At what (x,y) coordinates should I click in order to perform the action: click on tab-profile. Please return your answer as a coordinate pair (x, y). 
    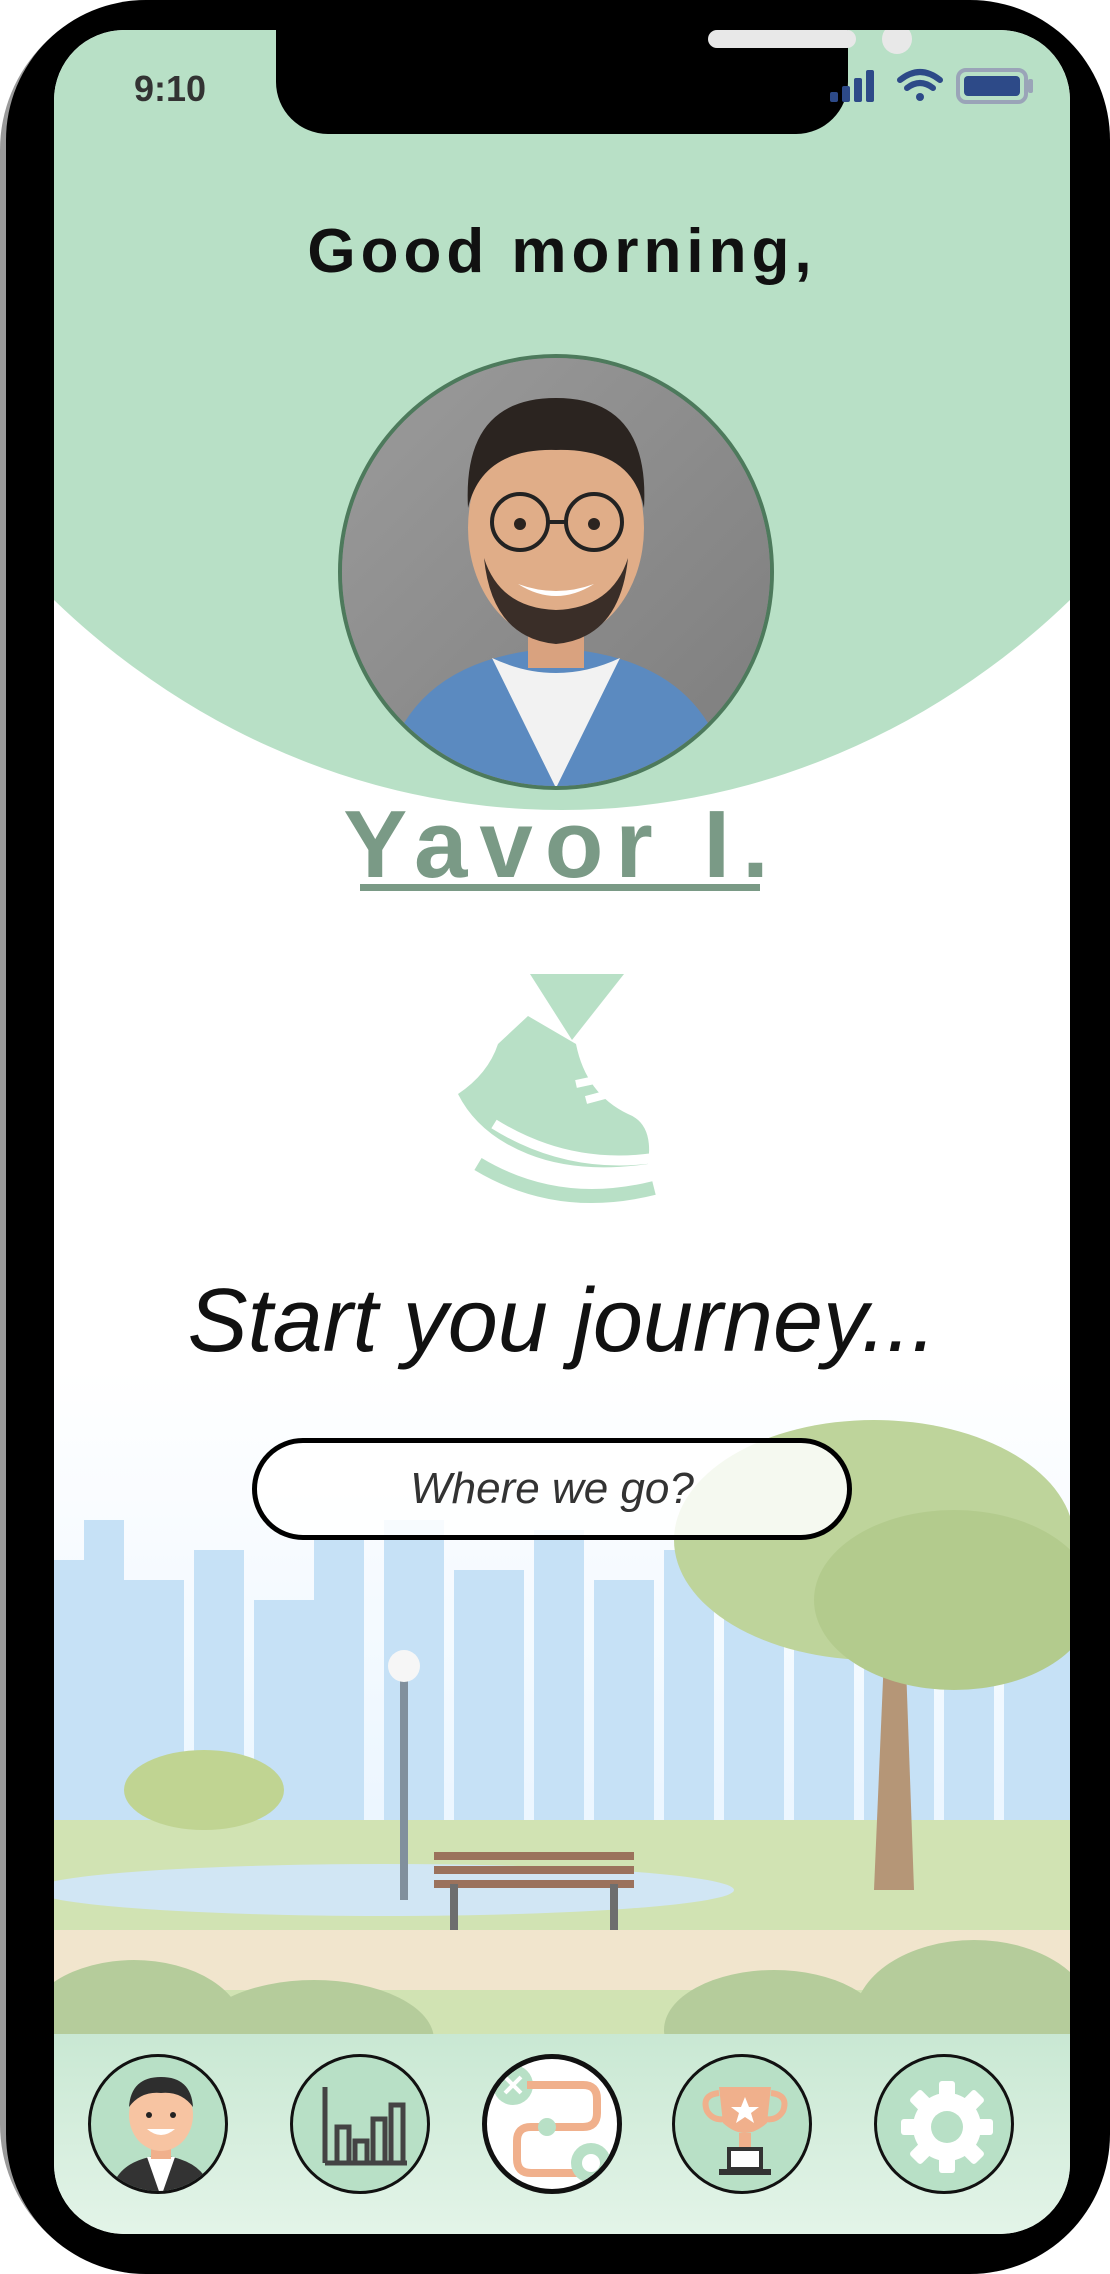
    Looking at the image, I should click on (158, 2124).